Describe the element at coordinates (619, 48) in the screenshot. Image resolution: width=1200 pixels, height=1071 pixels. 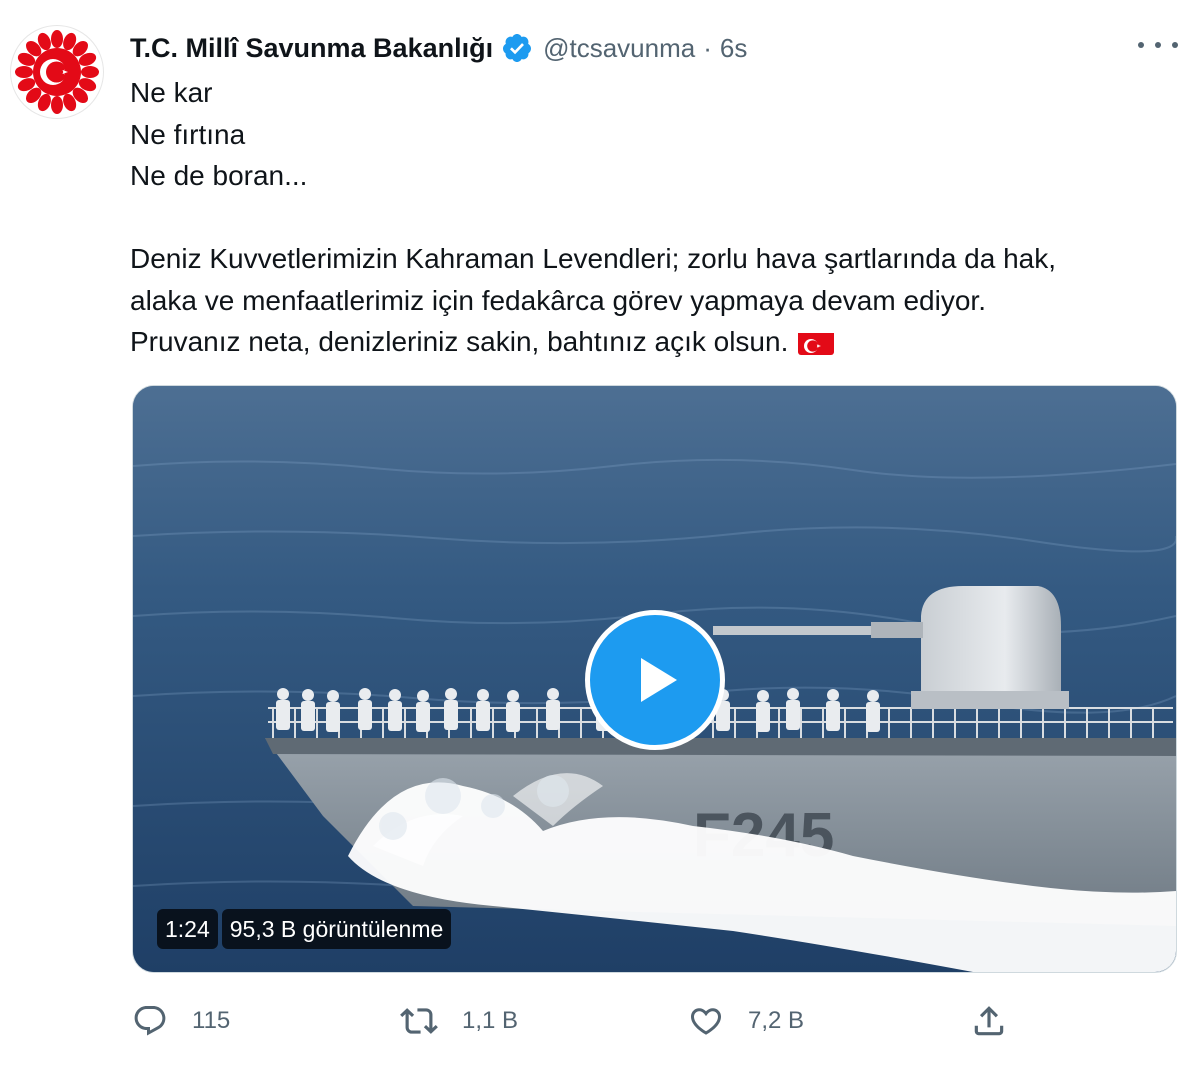
I see `account-handle: @tcsavunma` at that location.